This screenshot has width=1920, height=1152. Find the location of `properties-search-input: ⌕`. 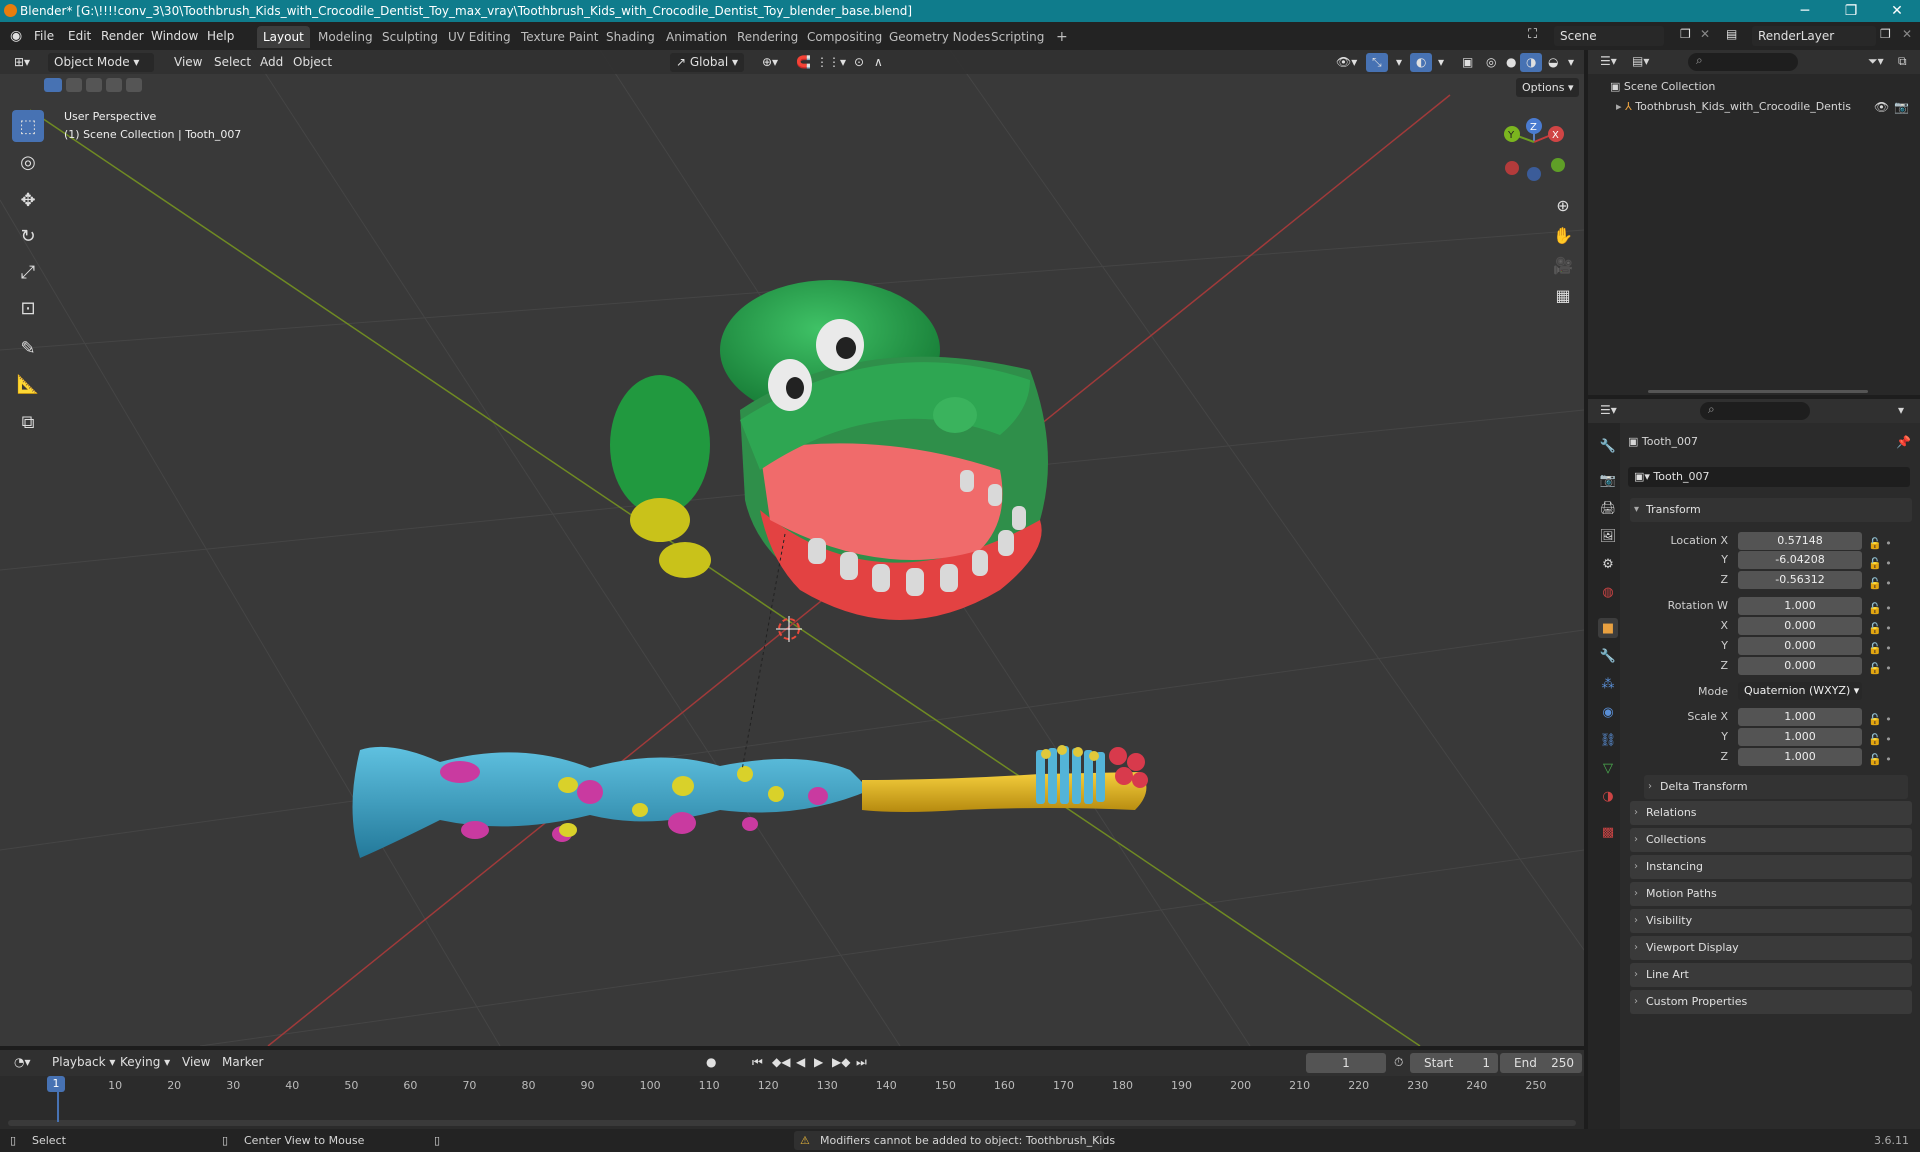

properties-search-input: ⌕ is located at coordinates (1755, 411).